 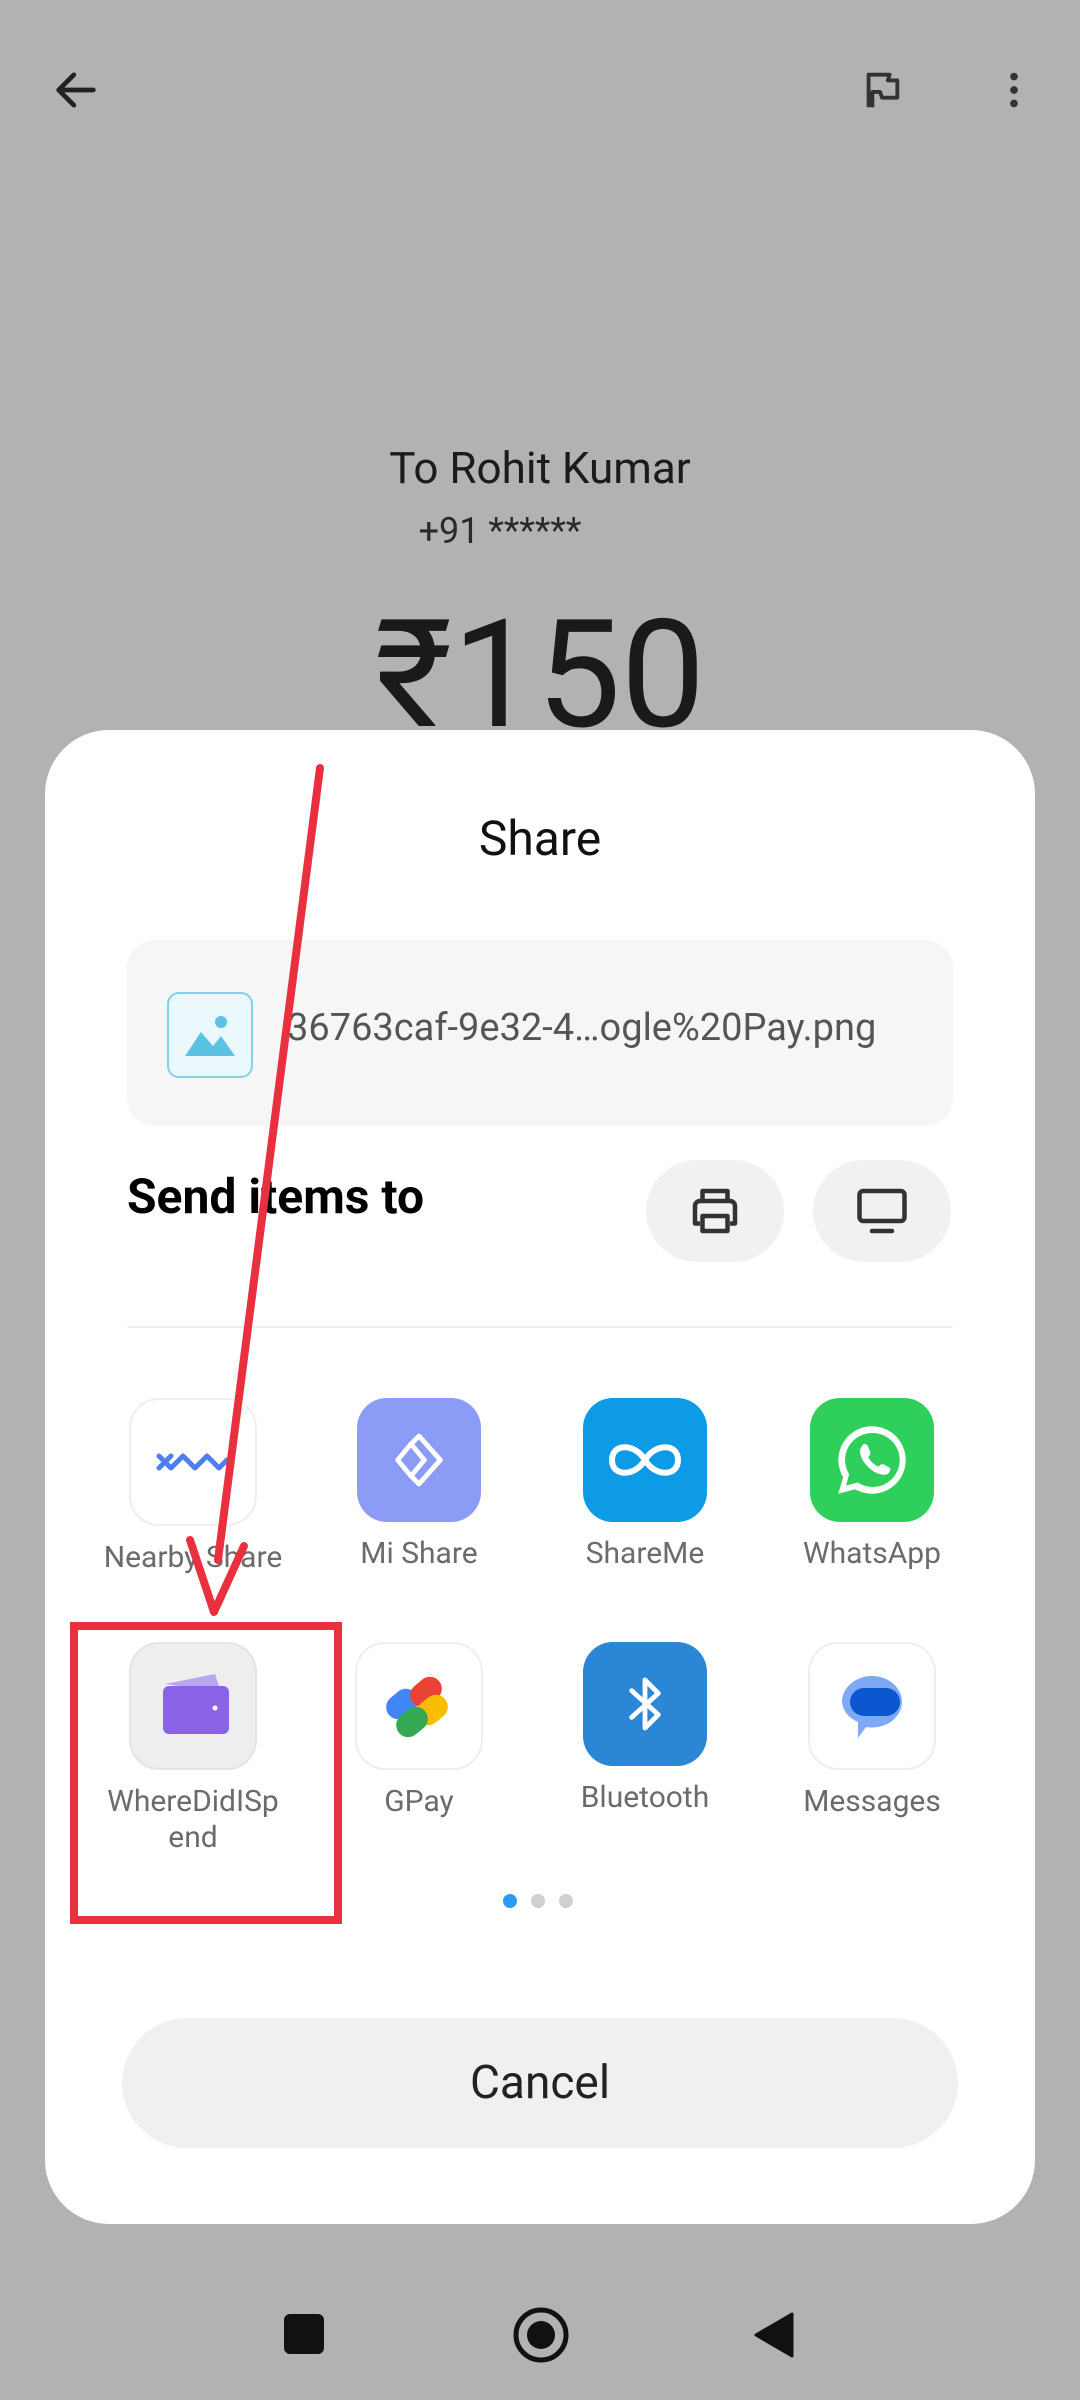 I want to click on square-icon, so click(x=304, y=2334).